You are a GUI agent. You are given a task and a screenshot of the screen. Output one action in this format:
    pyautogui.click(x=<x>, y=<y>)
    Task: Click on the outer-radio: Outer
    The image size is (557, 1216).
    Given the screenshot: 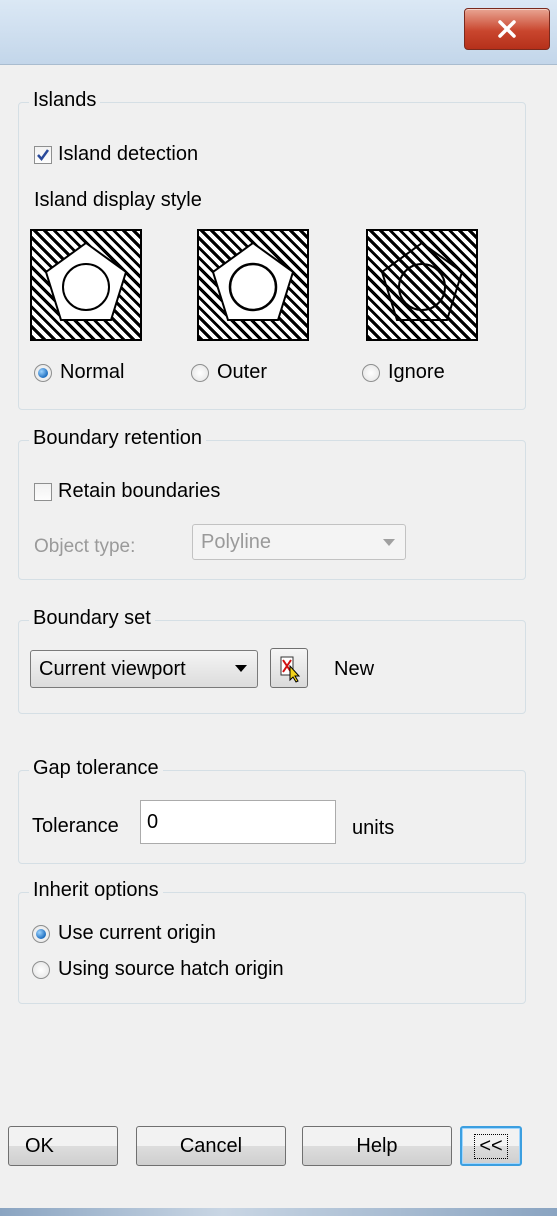 What is the action you would take?
    pyautogui.click(x=229, y=372)
    